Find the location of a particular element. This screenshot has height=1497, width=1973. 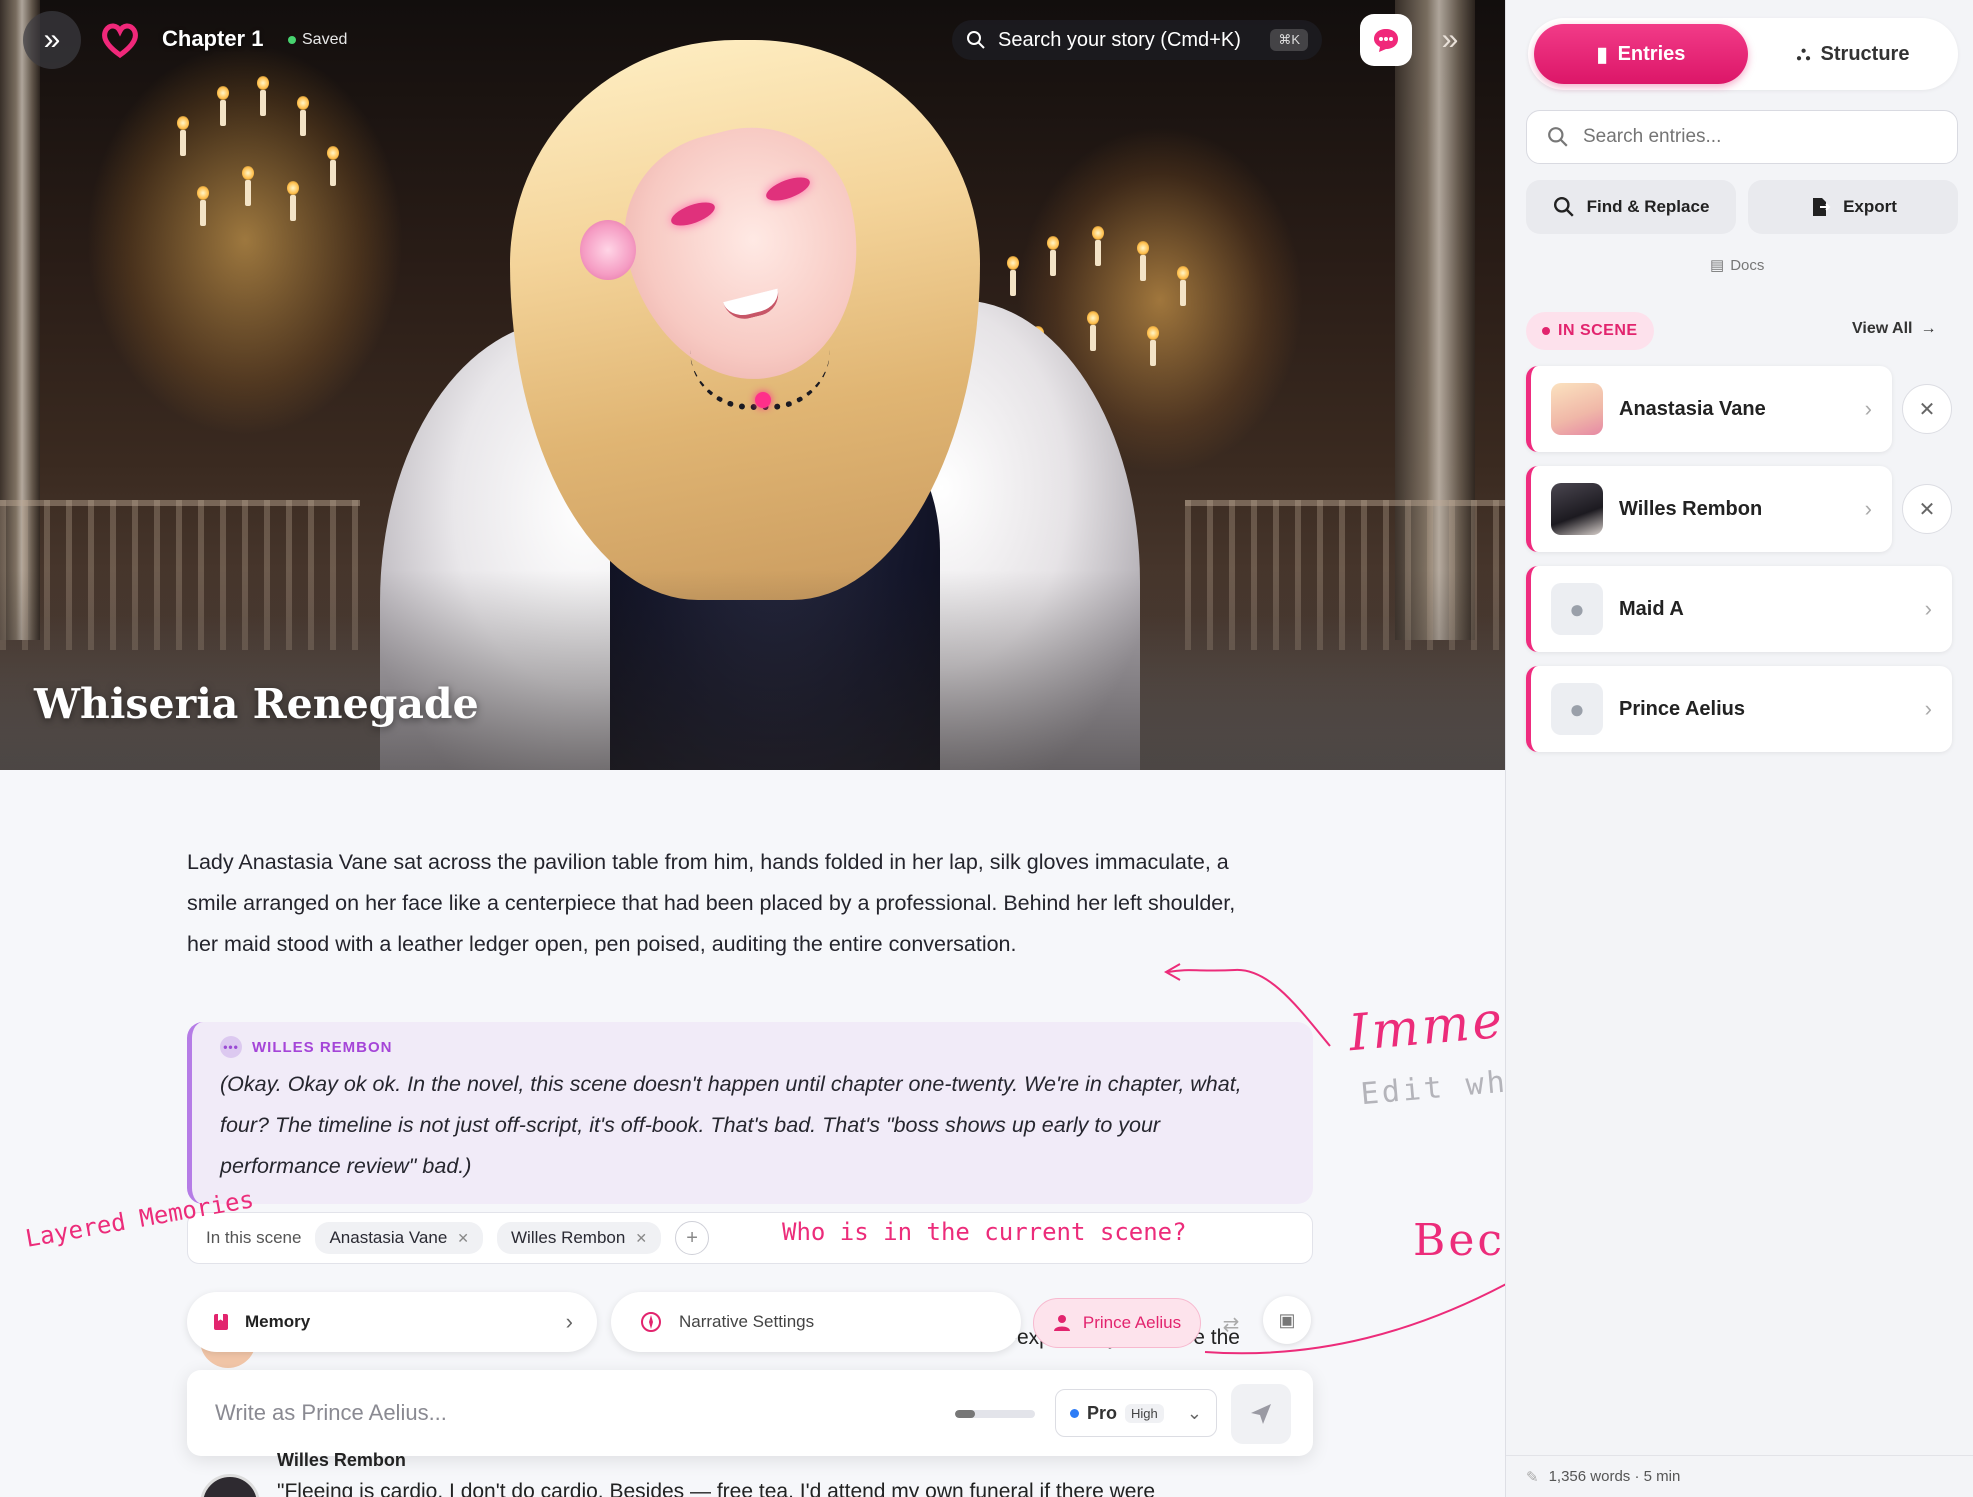

add-participant-button: + is located at coordinates (692, 1238).